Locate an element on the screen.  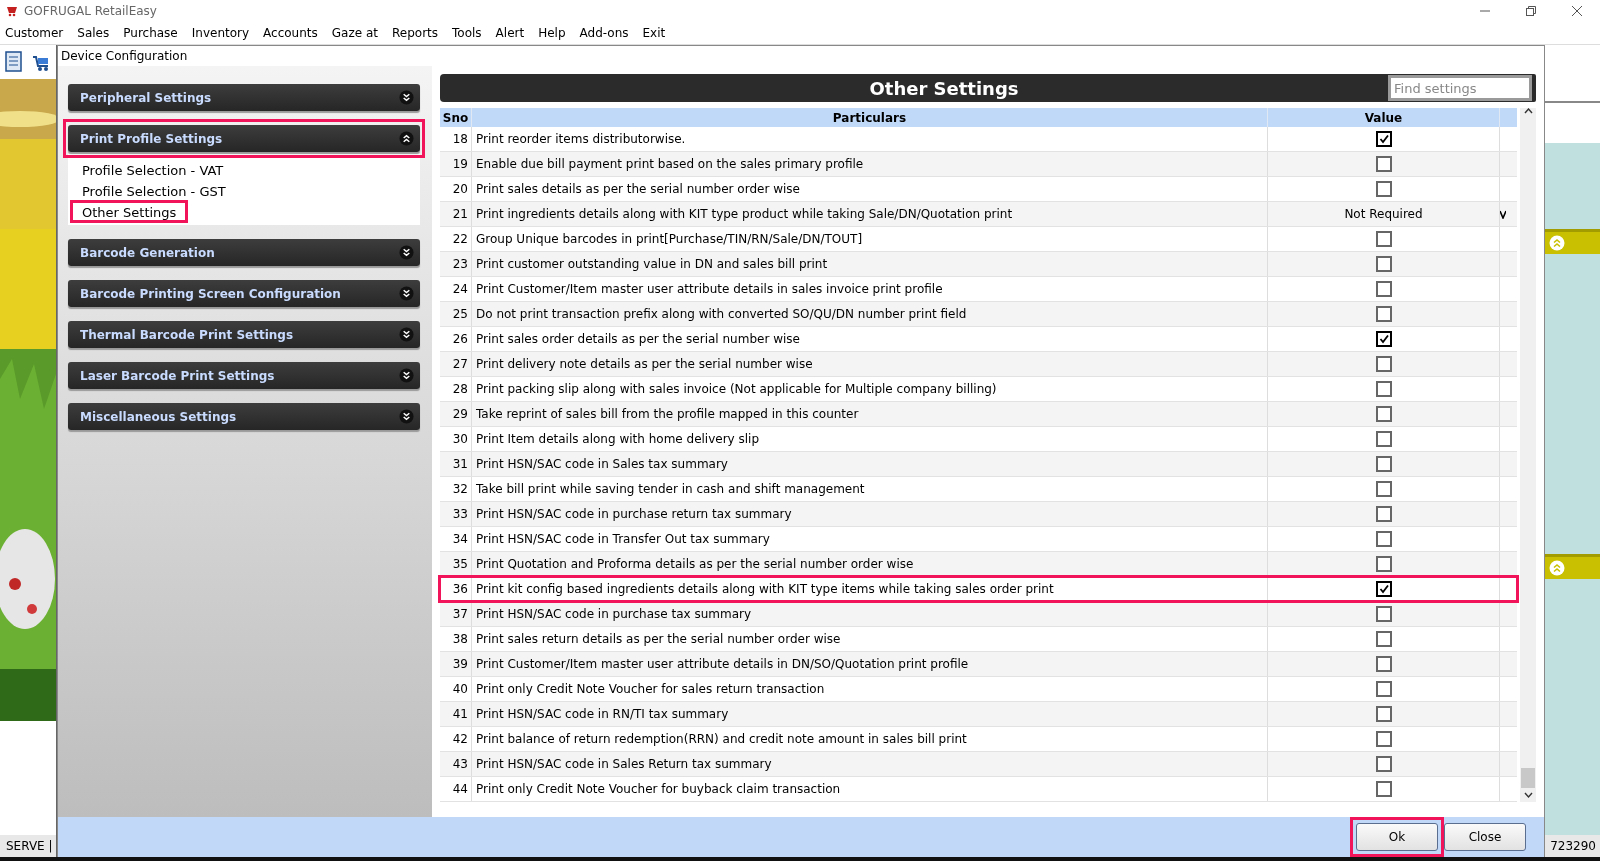
table-row: 31 Print HSN/SAC code in Sales tax summary is located at coordinates (978, 464).